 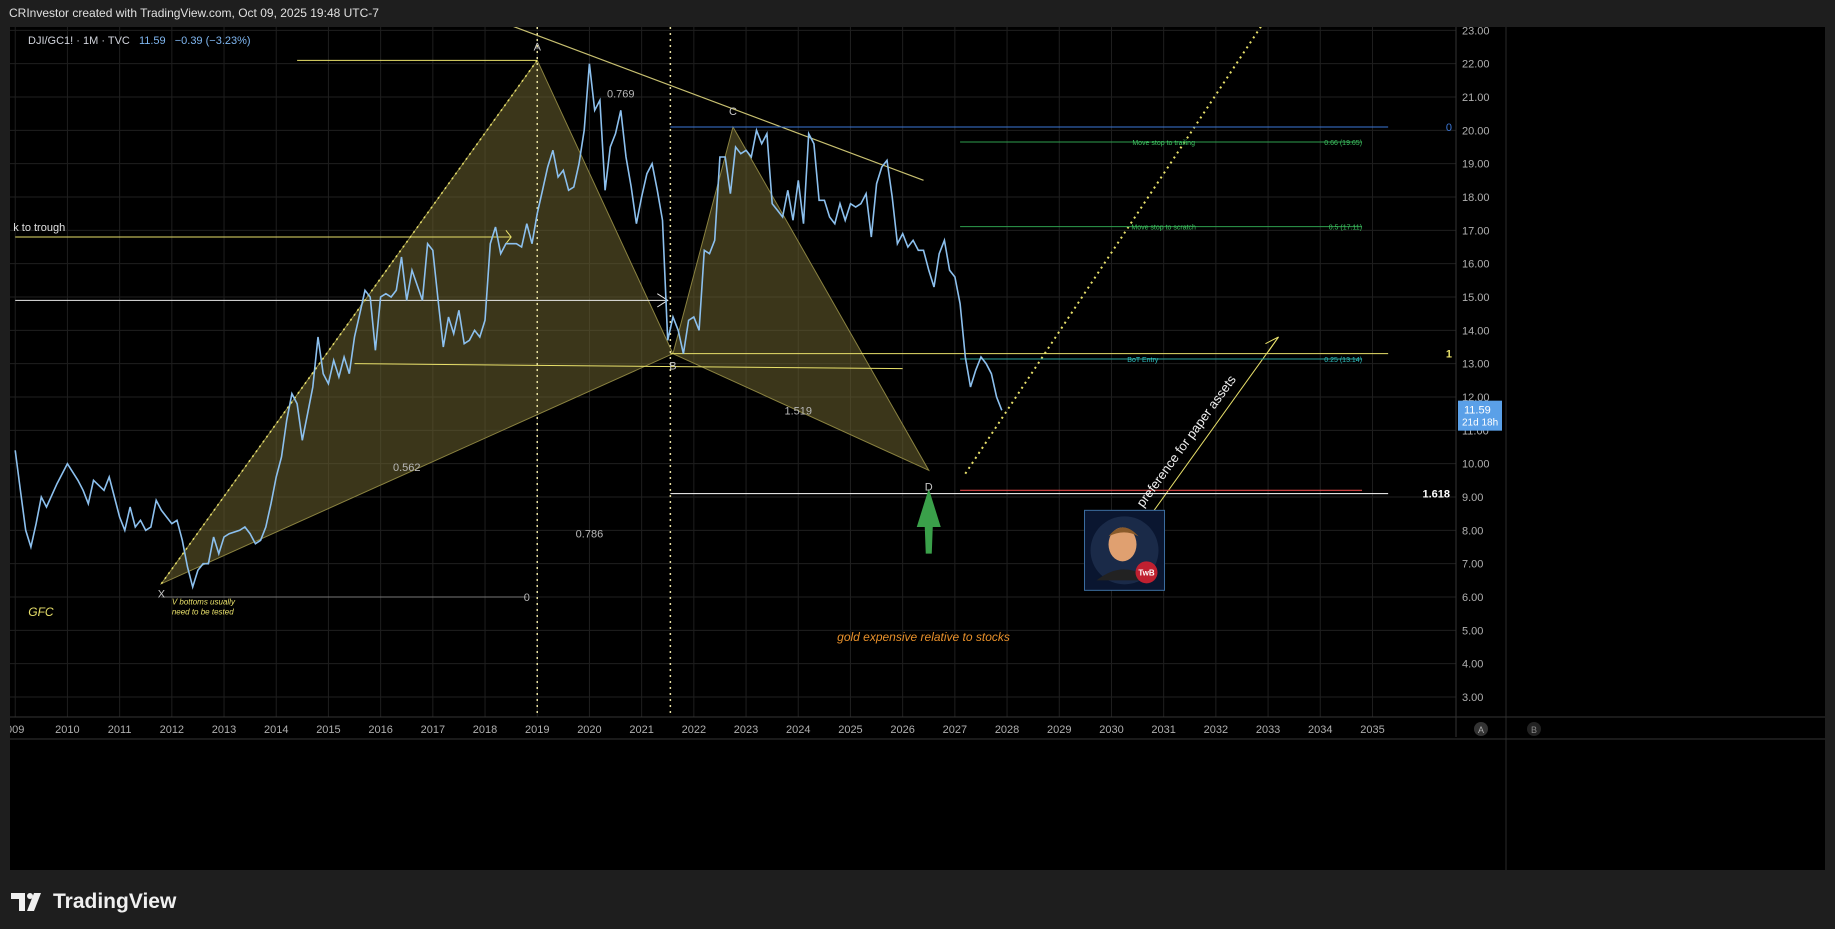 I want to click on arrow-head, so click(x=1272, y=344).